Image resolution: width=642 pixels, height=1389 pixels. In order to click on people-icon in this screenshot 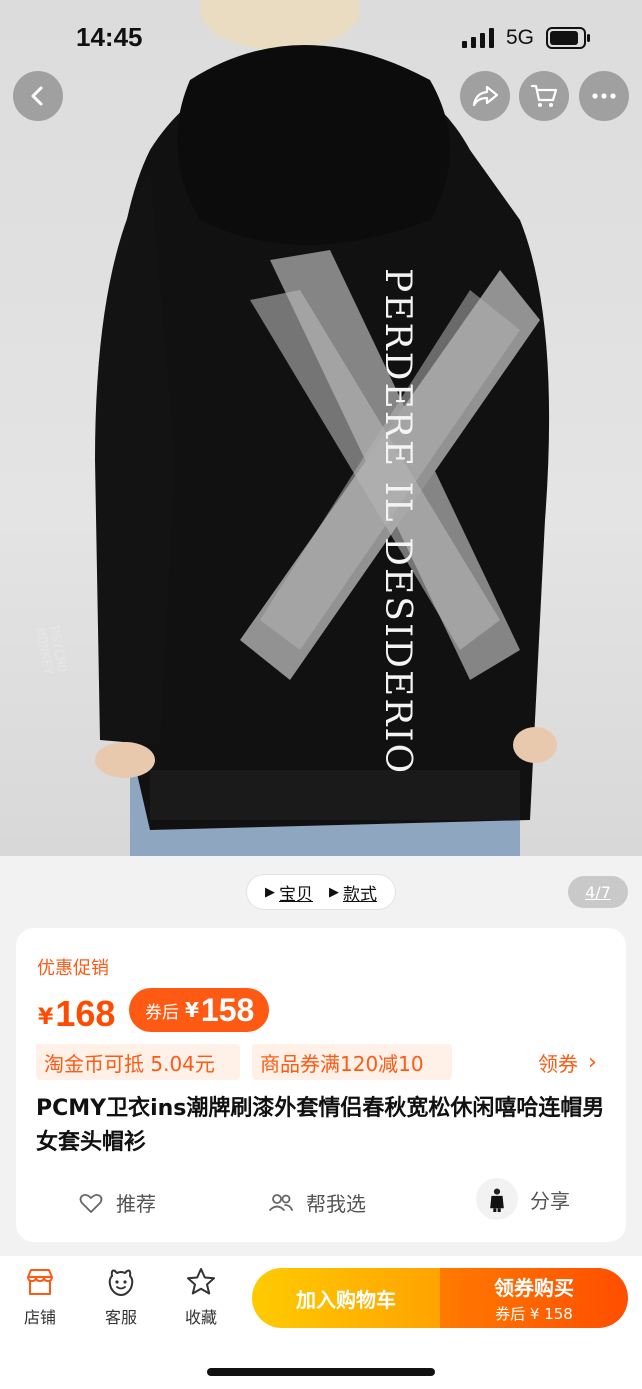, I will do `click(281, 1202)`.